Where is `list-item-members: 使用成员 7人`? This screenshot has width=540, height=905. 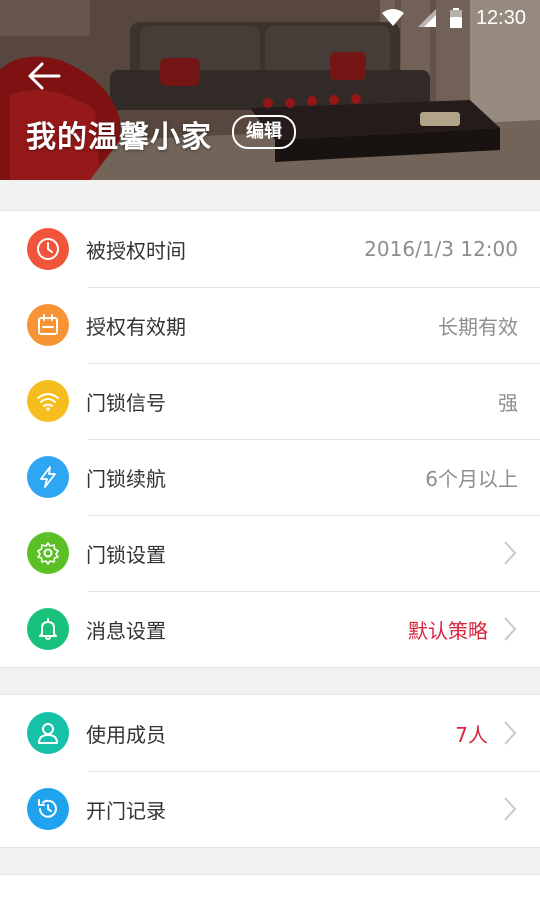
list-item-members: 使用成员 7人 is located at coordinates (270, 733).